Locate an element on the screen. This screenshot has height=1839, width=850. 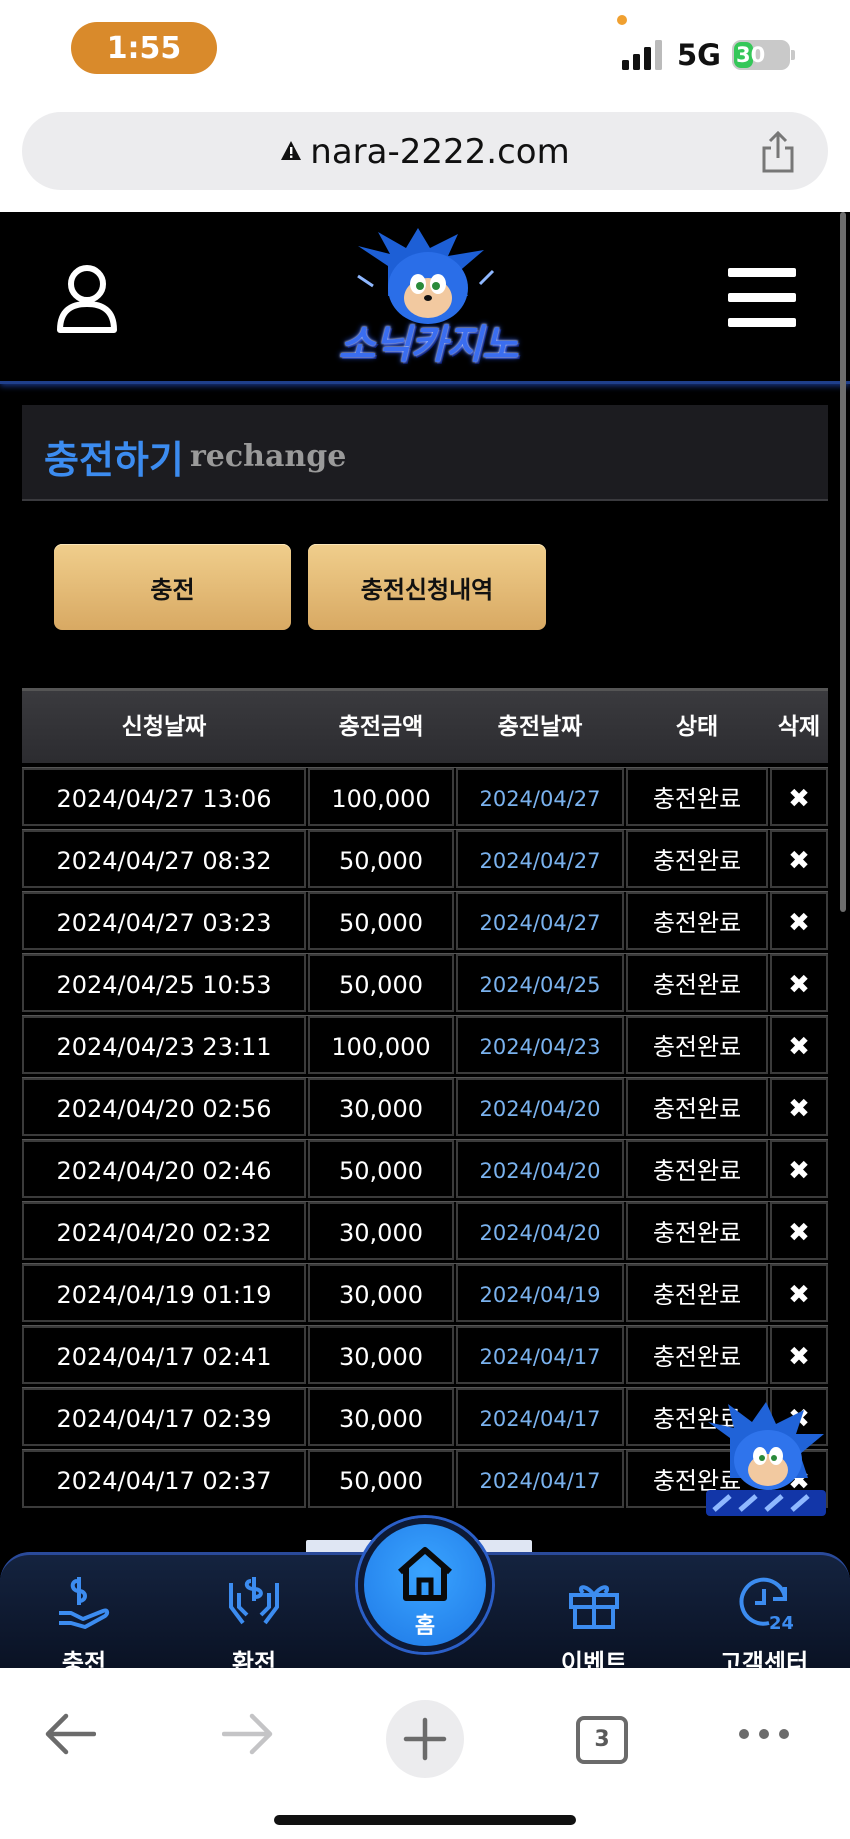
cell-request-date: 2024/04/19 01:19 is located at coordinates (164, 1293).